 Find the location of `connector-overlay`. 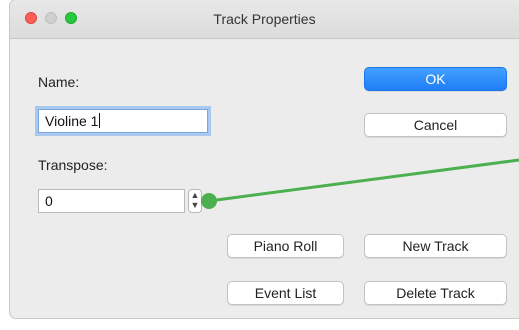

connector-overlay is located at coordinates (360, 183).